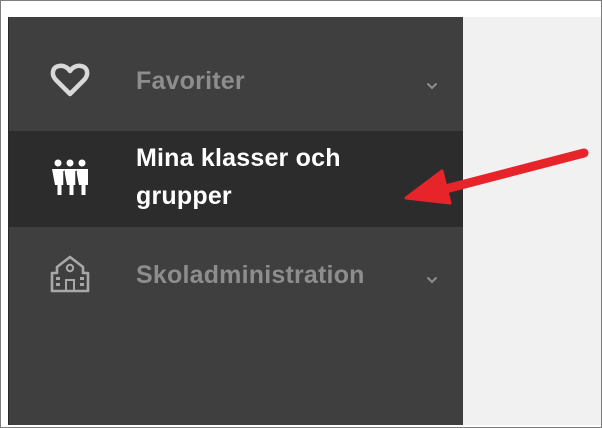 Image resolution: width=602 pixels, height=428 pixels. Describe the element at coordinates (184, 196) in the screenshot. I see `sidebar-item-label-line2: grupper` at that location.